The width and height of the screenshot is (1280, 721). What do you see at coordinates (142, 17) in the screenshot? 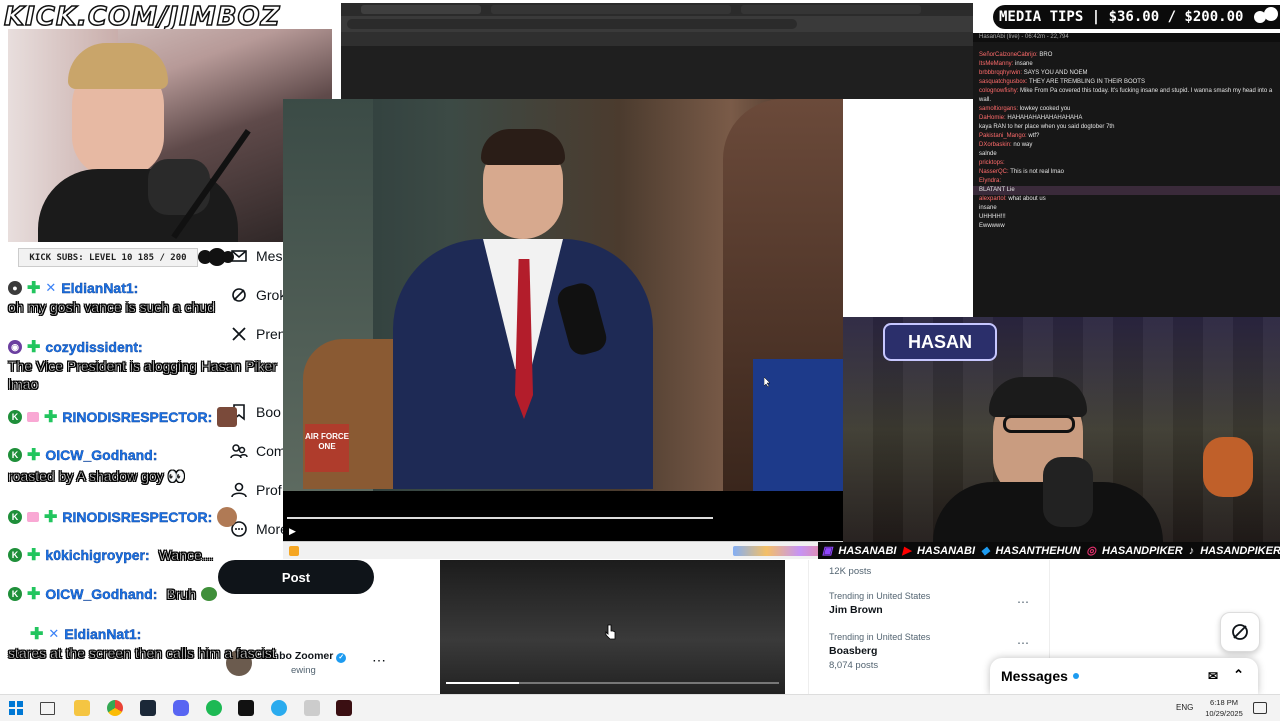
I see `channel-watermark: KICK.COM/JIMBOZ` at bounding box center [142, 17].